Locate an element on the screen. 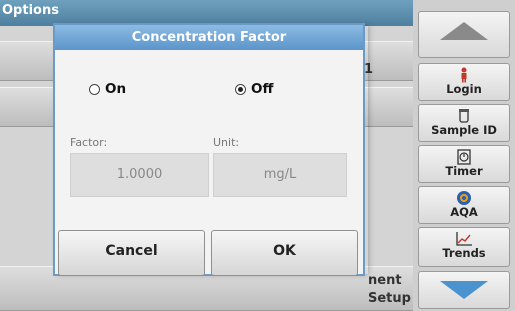 The image size is (515, 311). off-radio-button is located at coordinates (240, 89).